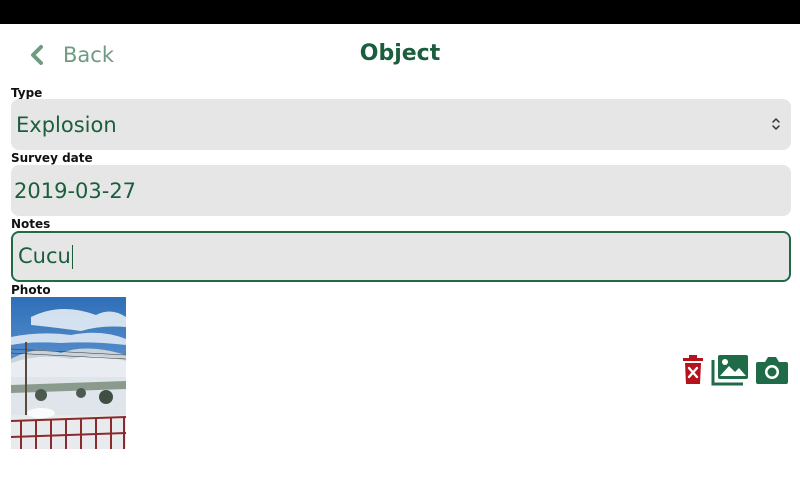  What do you see at coordinates (75, 190) in the screenshot?
I see `survey-date-value: 2019-03-27` at bounding box center [75, 190].